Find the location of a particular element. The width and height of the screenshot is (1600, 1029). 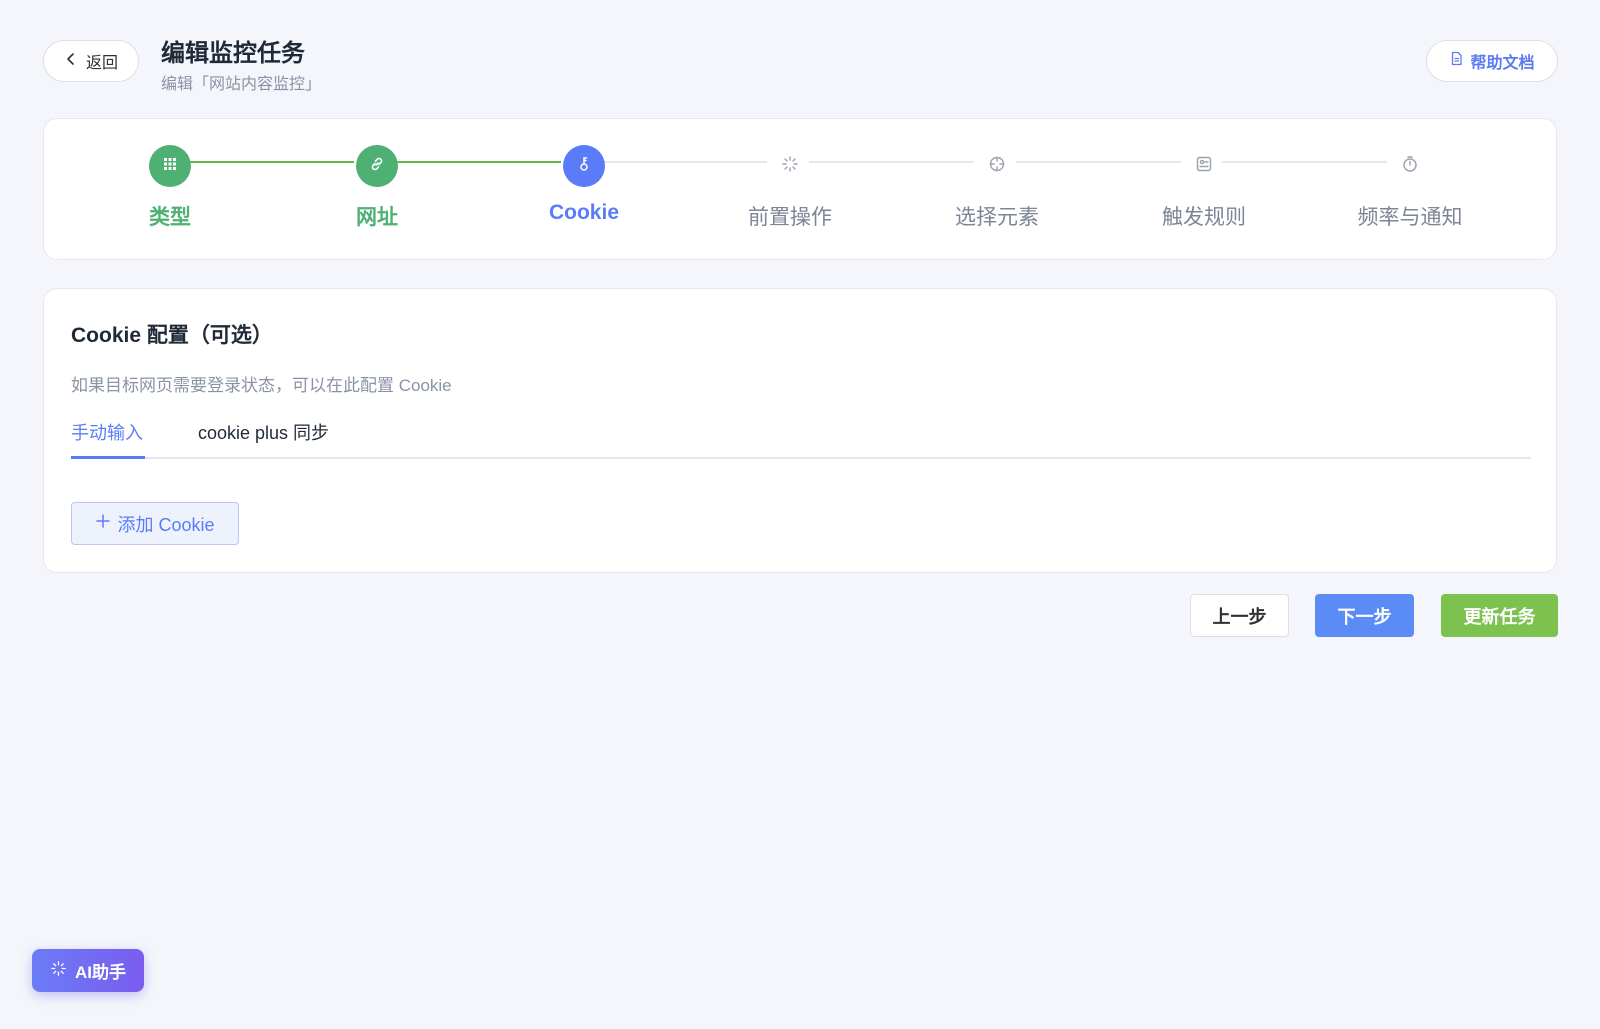

step-label: 网址 is located at coordinates (377, 217).